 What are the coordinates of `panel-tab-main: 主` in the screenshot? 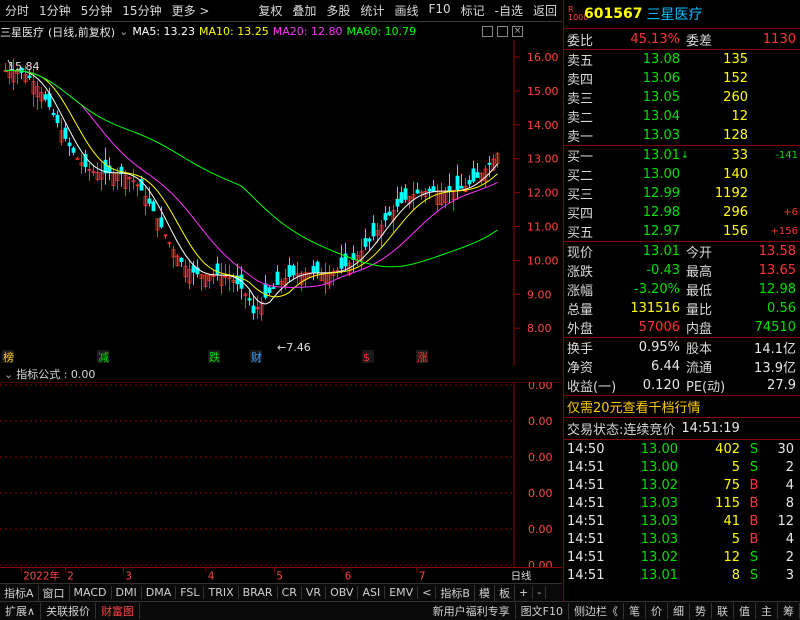 It's located at (767, 611).